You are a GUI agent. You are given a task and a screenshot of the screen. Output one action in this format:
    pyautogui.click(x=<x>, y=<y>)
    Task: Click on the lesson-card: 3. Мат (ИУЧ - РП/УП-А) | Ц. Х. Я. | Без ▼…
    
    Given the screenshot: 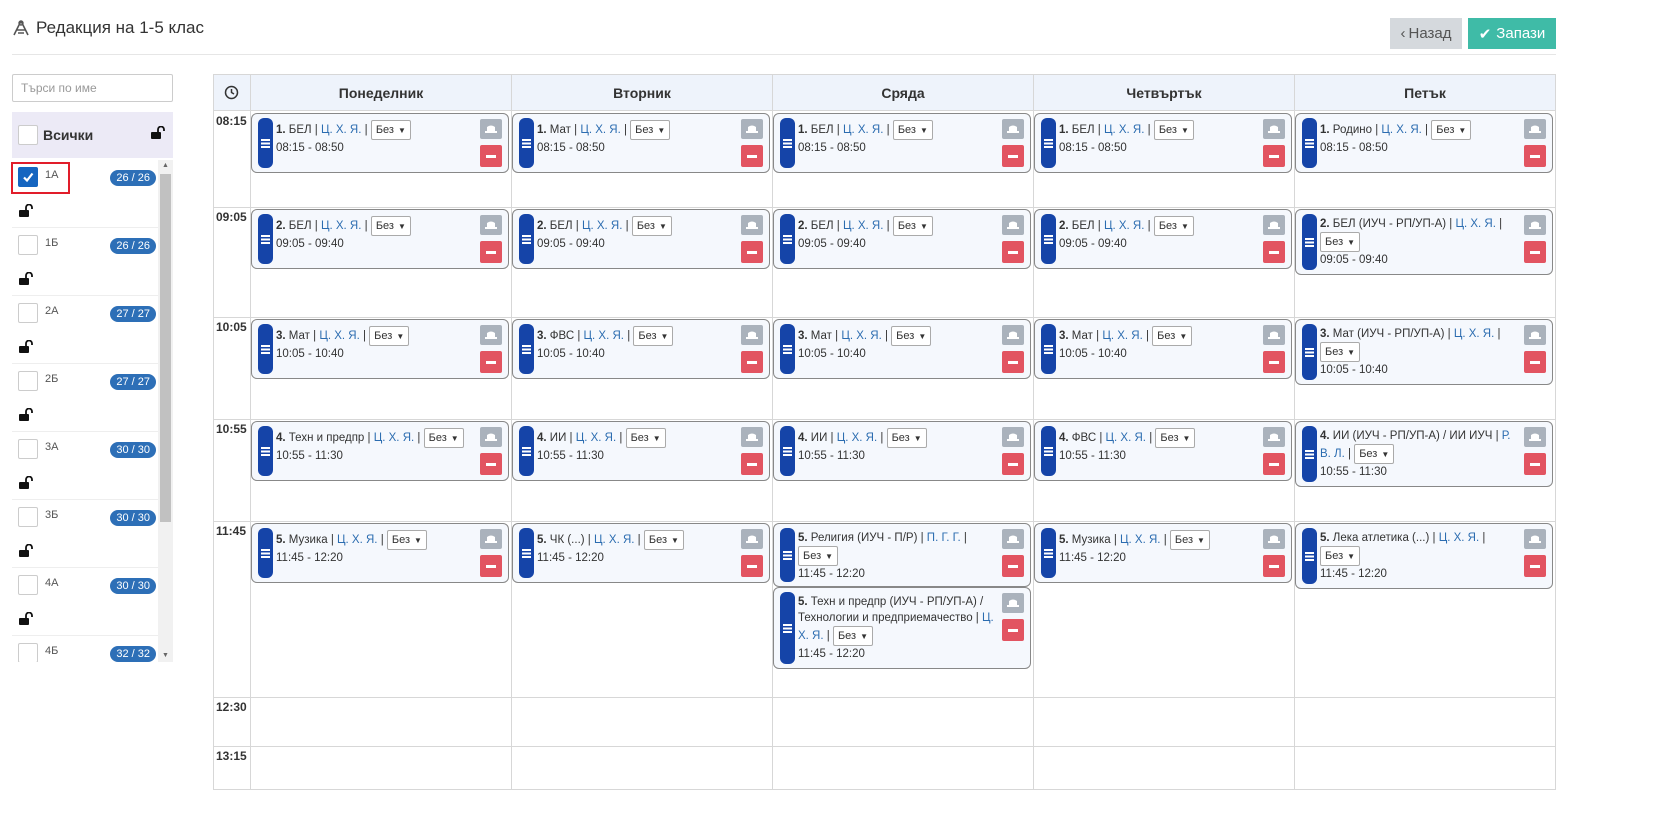 What is the action you would take?
    pyautogui.click(x=1424, y=352)
    